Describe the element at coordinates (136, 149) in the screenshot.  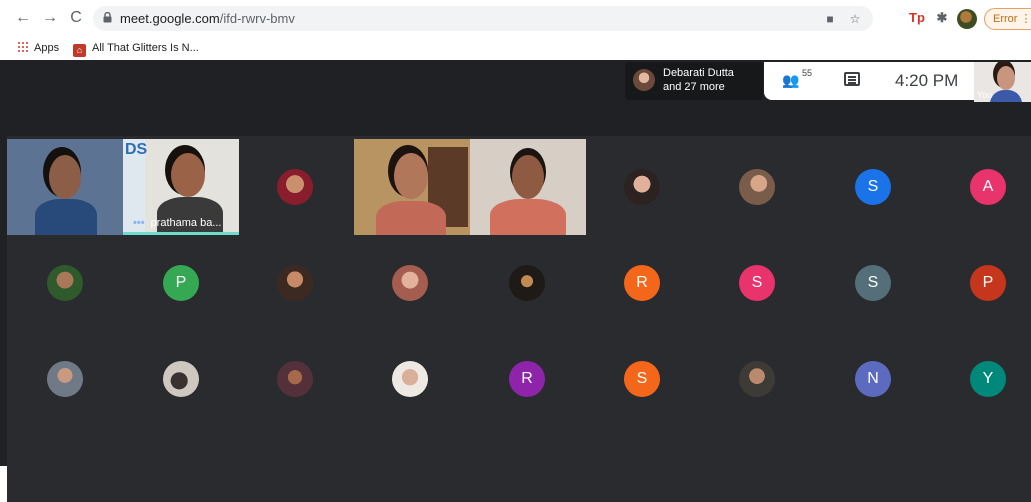
I see `banner-logo: DS` at that location.